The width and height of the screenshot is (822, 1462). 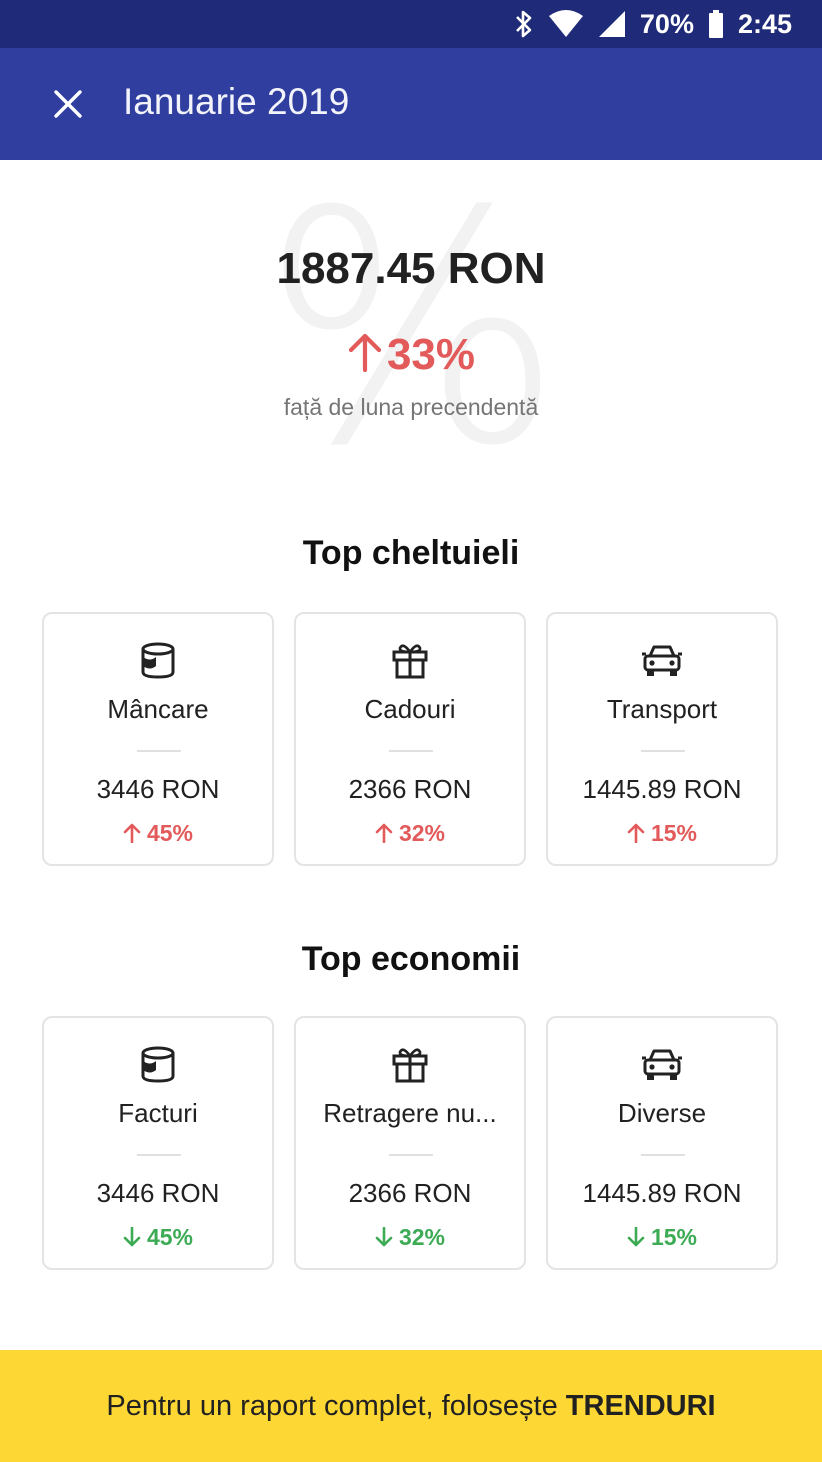 What do you see at coordinates (662, 709) in the screenshot?
I see `card-category: Transport` at bounding box center [662, 709].